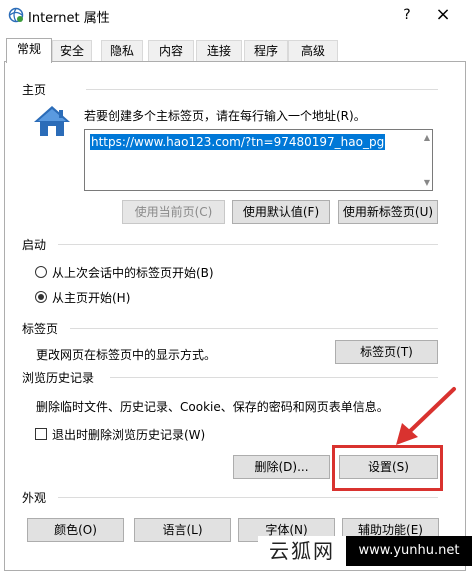  I want to click on close-button: ×, so click(443, 15).